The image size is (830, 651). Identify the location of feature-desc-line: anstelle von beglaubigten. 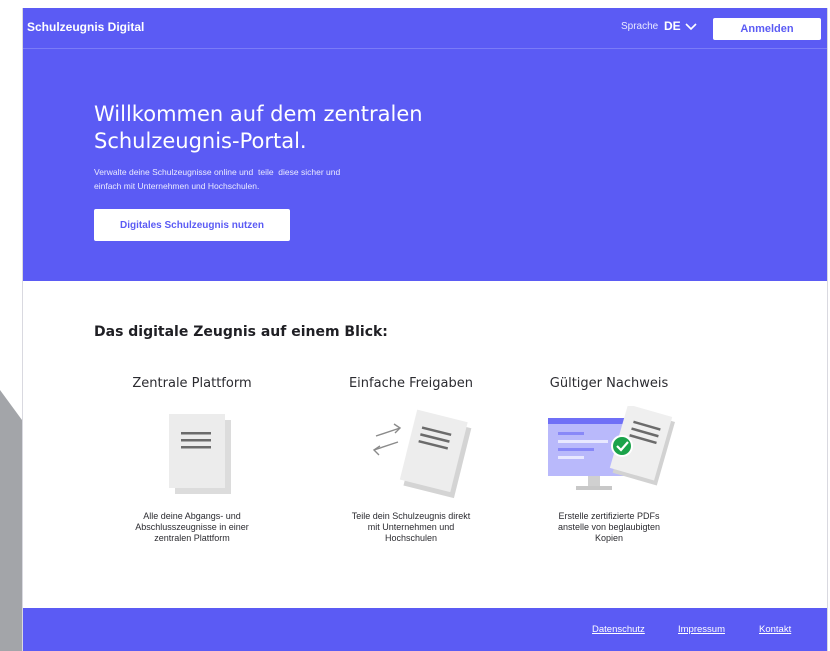
(609, 527).